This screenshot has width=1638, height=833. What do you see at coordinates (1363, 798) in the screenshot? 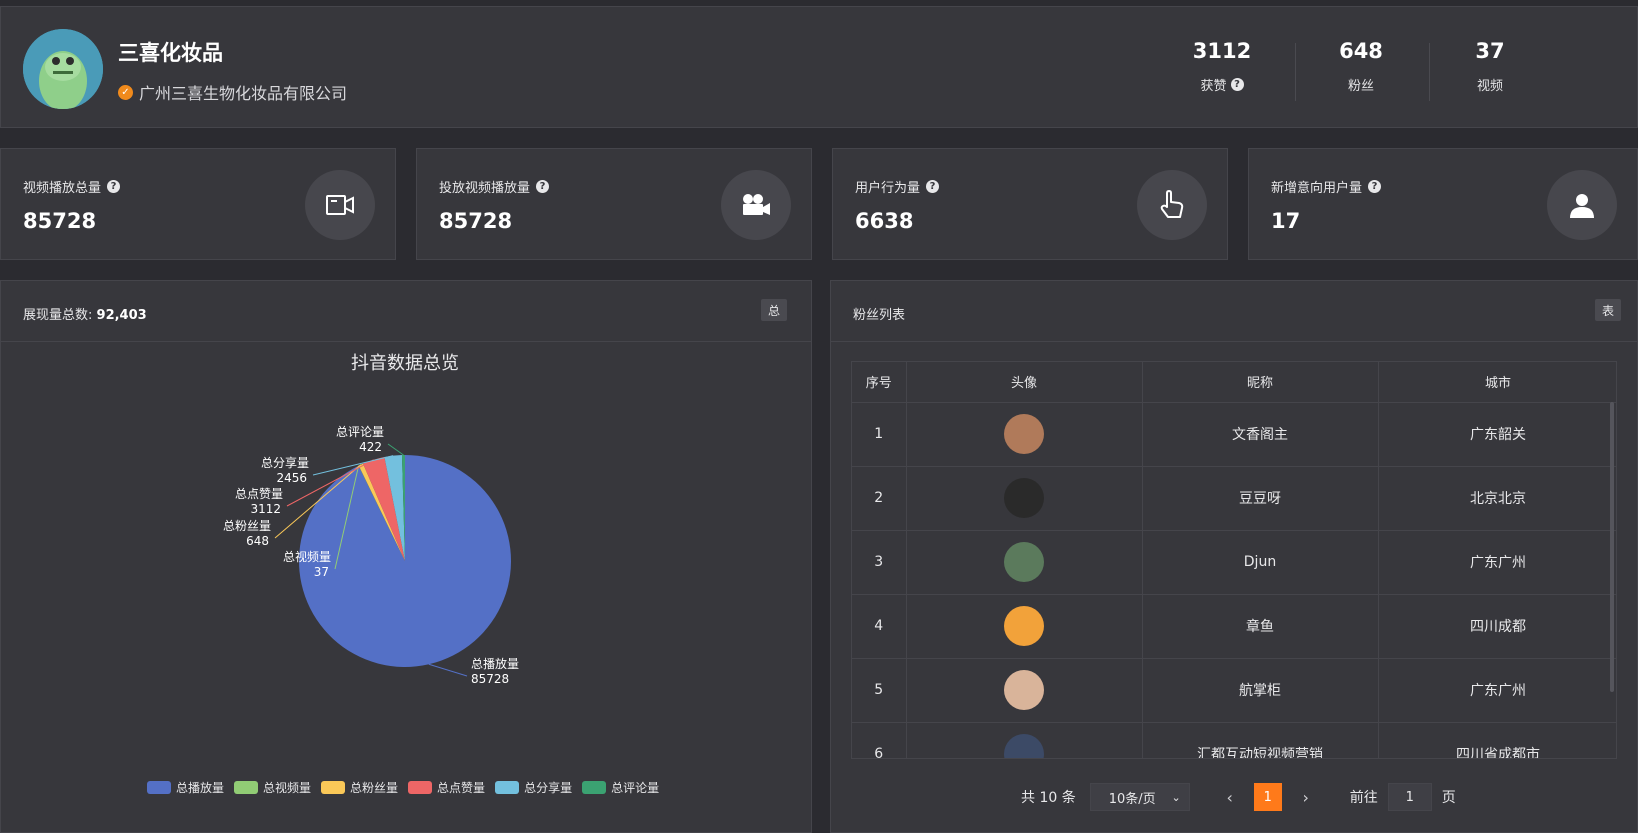
I see `goto-label: 前往` at bounding box center [1363, 798].